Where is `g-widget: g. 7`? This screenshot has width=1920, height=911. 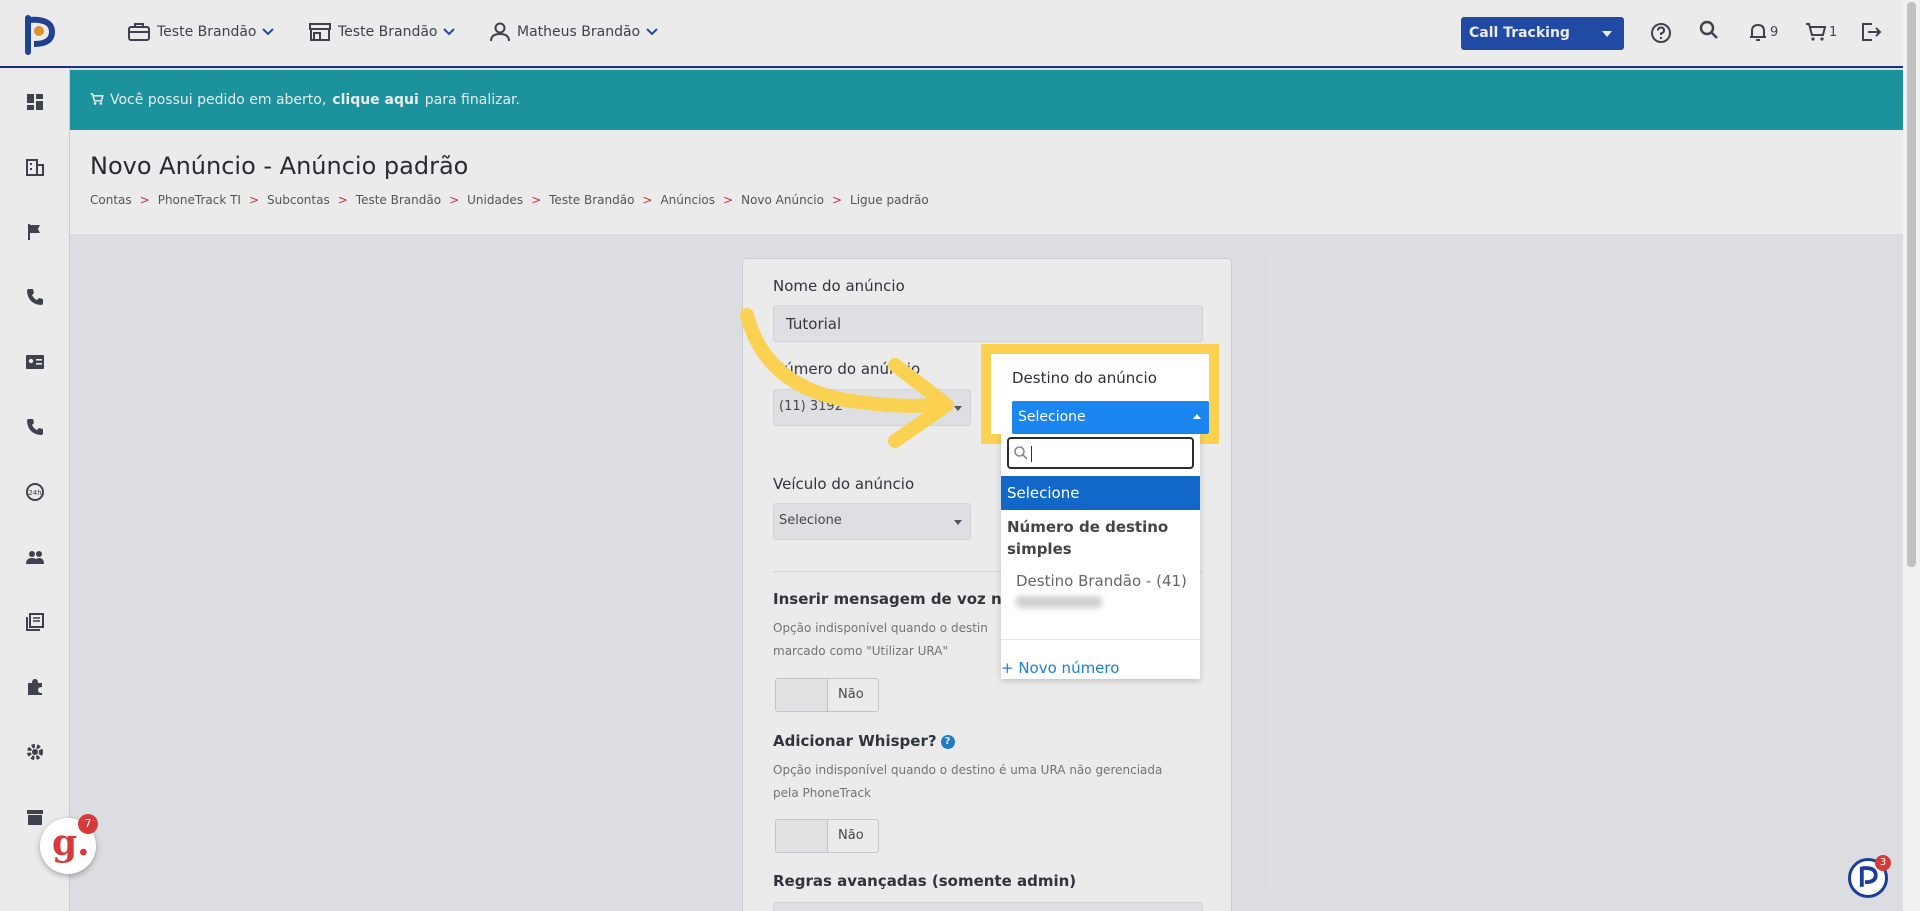 g-widget: g. 7 is located at coordinates (69, 844).